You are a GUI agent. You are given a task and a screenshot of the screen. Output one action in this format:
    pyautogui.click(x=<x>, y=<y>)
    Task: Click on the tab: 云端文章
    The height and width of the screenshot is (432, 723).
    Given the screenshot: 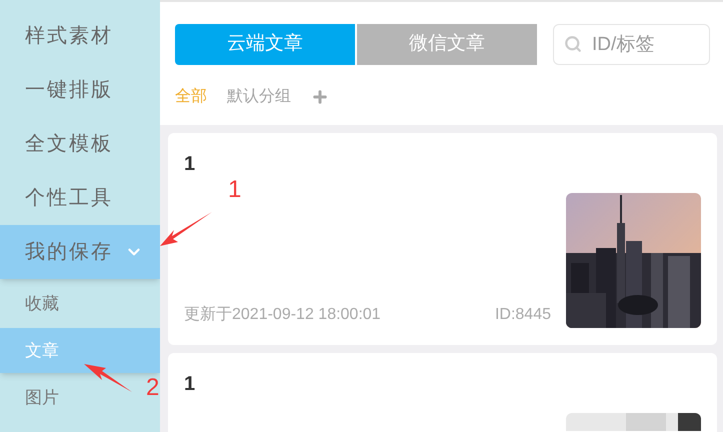 What is the action you would take?
    pyautogui.click(x=265, y=44)
    